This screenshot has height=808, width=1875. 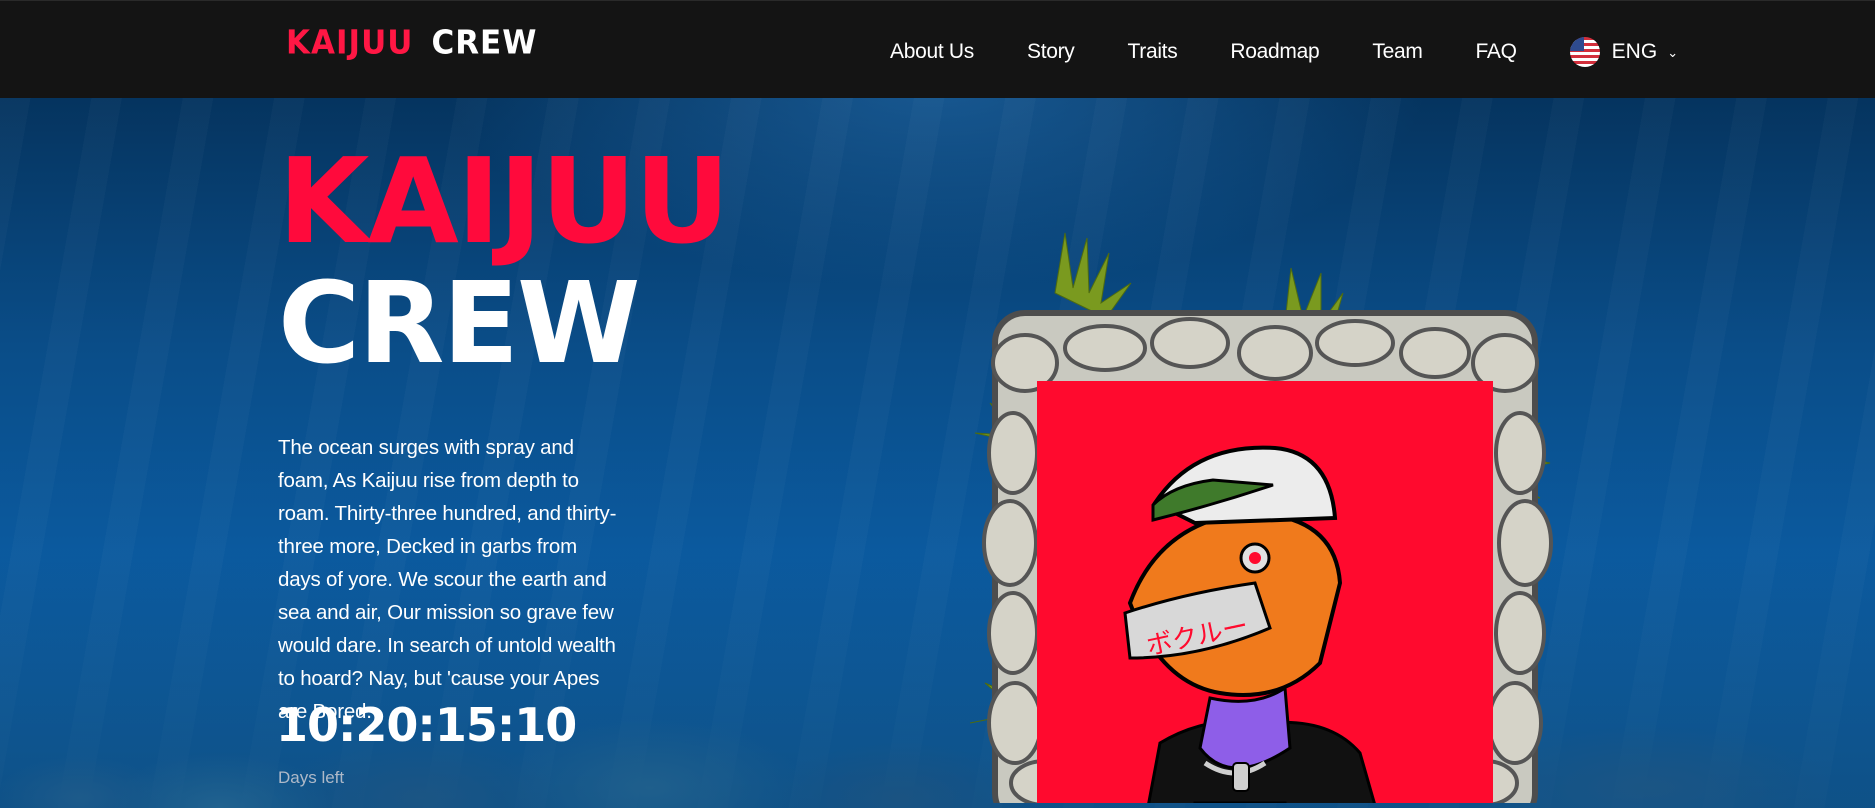 What do you see at coordinates (1673, 52) in the screenshot?
I see `chevron-down-icon: ⌄` at bounding box center [1673, 52].